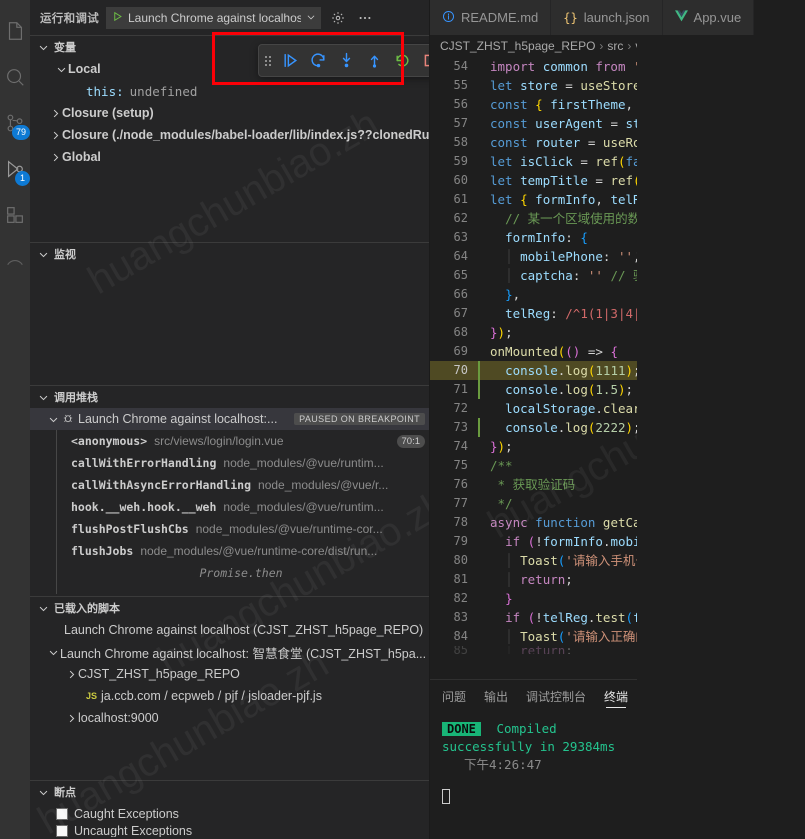 This screenshot has width=805, height=839. What do you see at coordinates (15, 169) in the screenshot?
I see `run-and-debug-icon: 1` at bounding box center [15, 169].